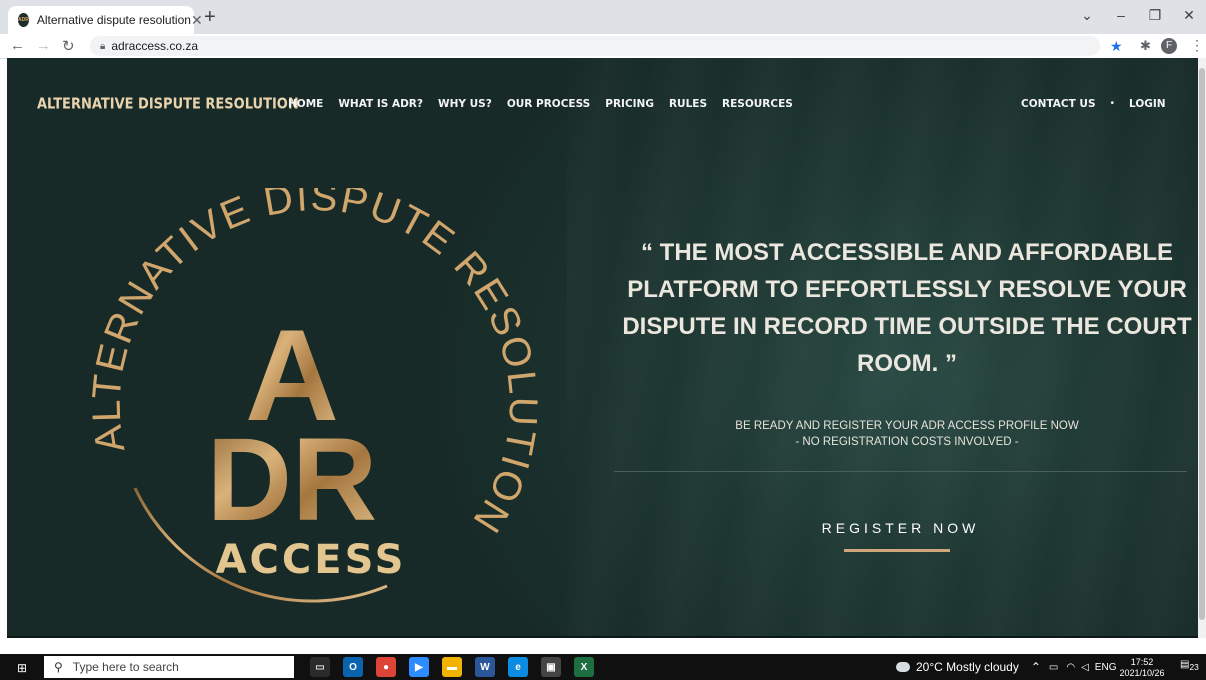 The width and height of the screenshot is (1206, 680). I want to click on excel-icon: X, so click(584, 667).